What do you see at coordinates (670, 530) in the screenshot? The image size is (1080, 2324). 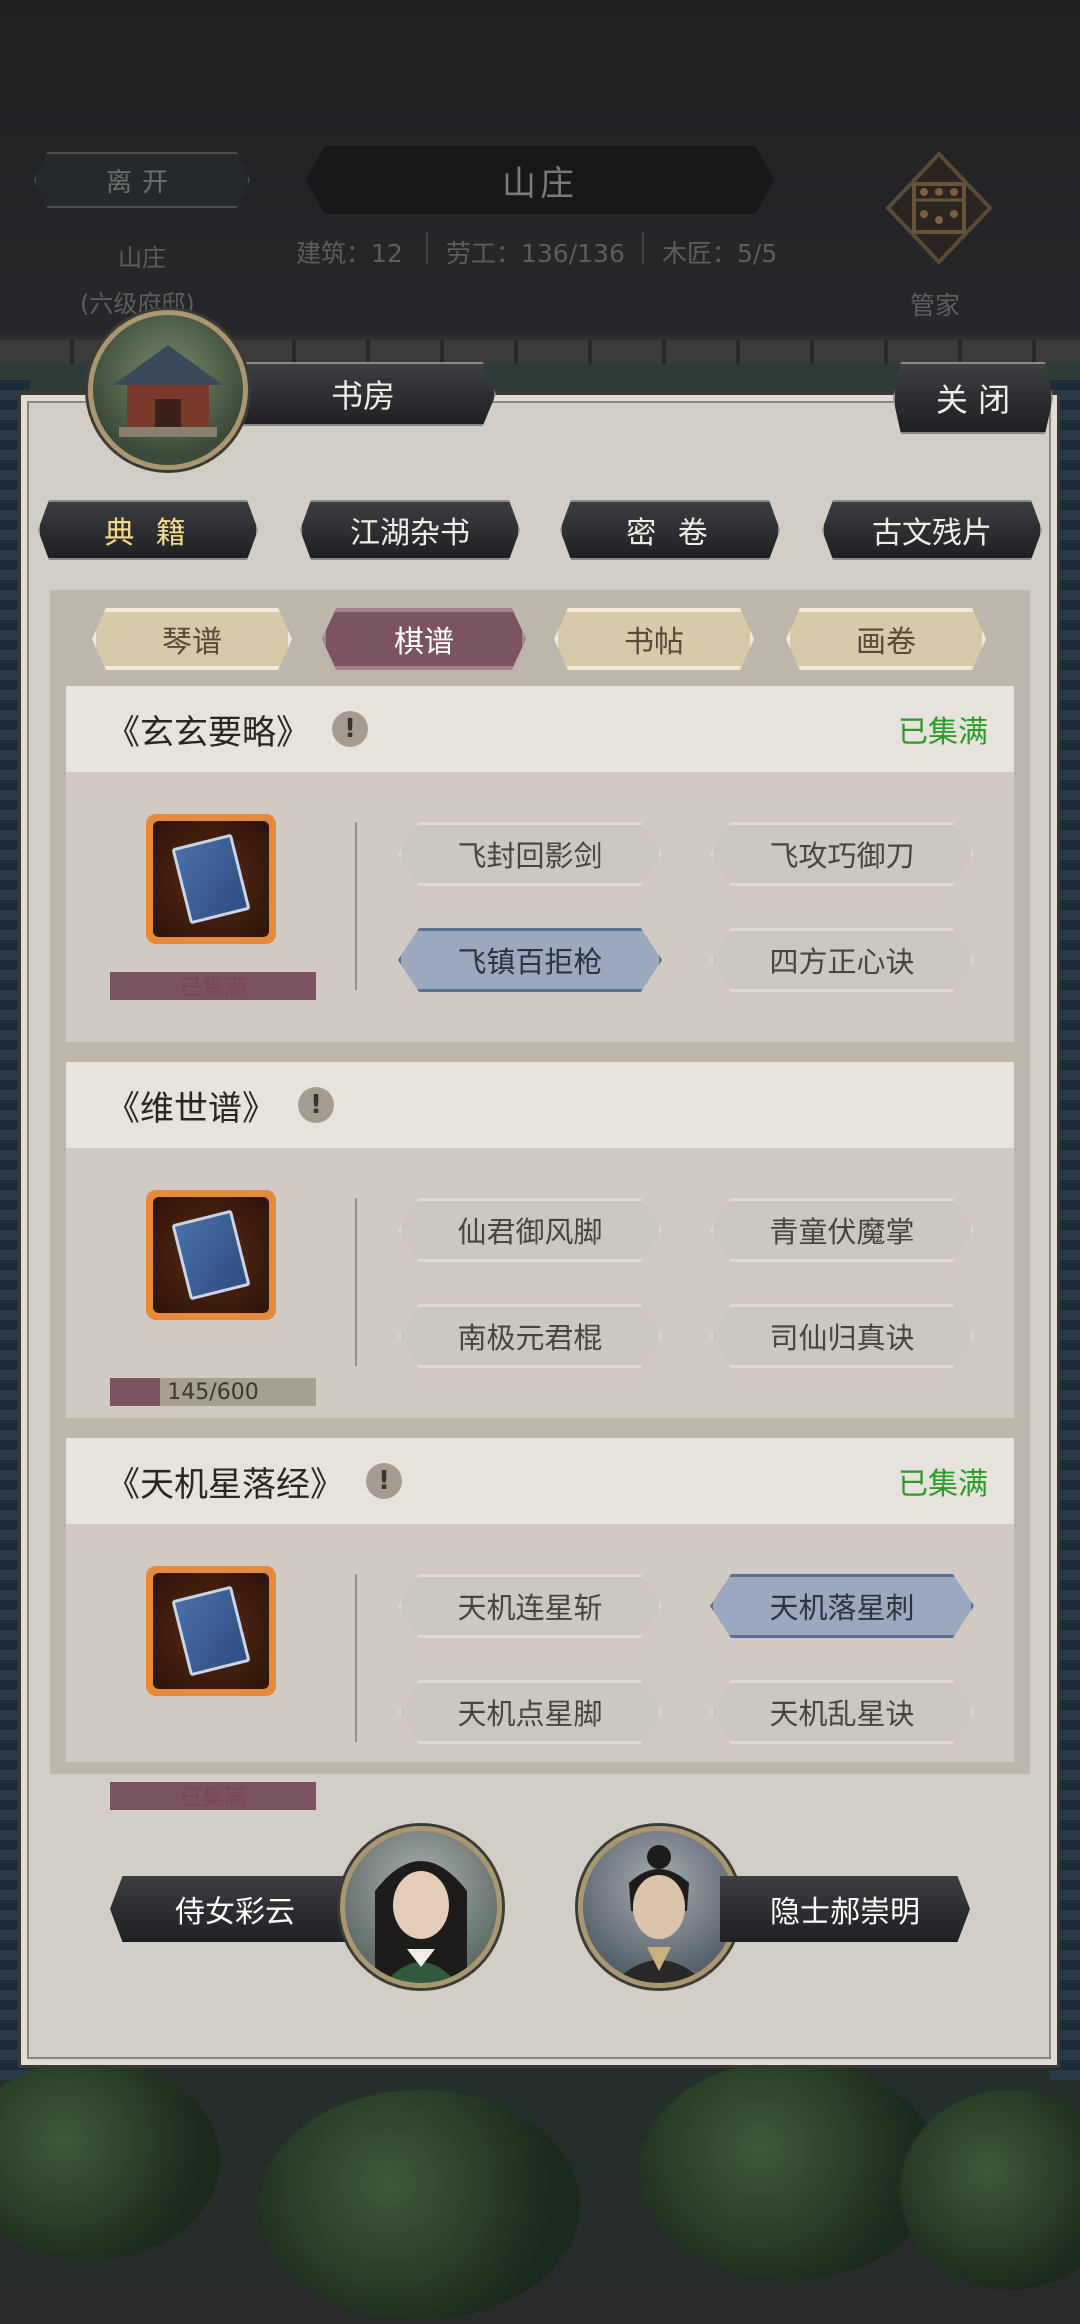 I see `tab-secret-scrolls: 密 卷` at bounding box center [670, 530].